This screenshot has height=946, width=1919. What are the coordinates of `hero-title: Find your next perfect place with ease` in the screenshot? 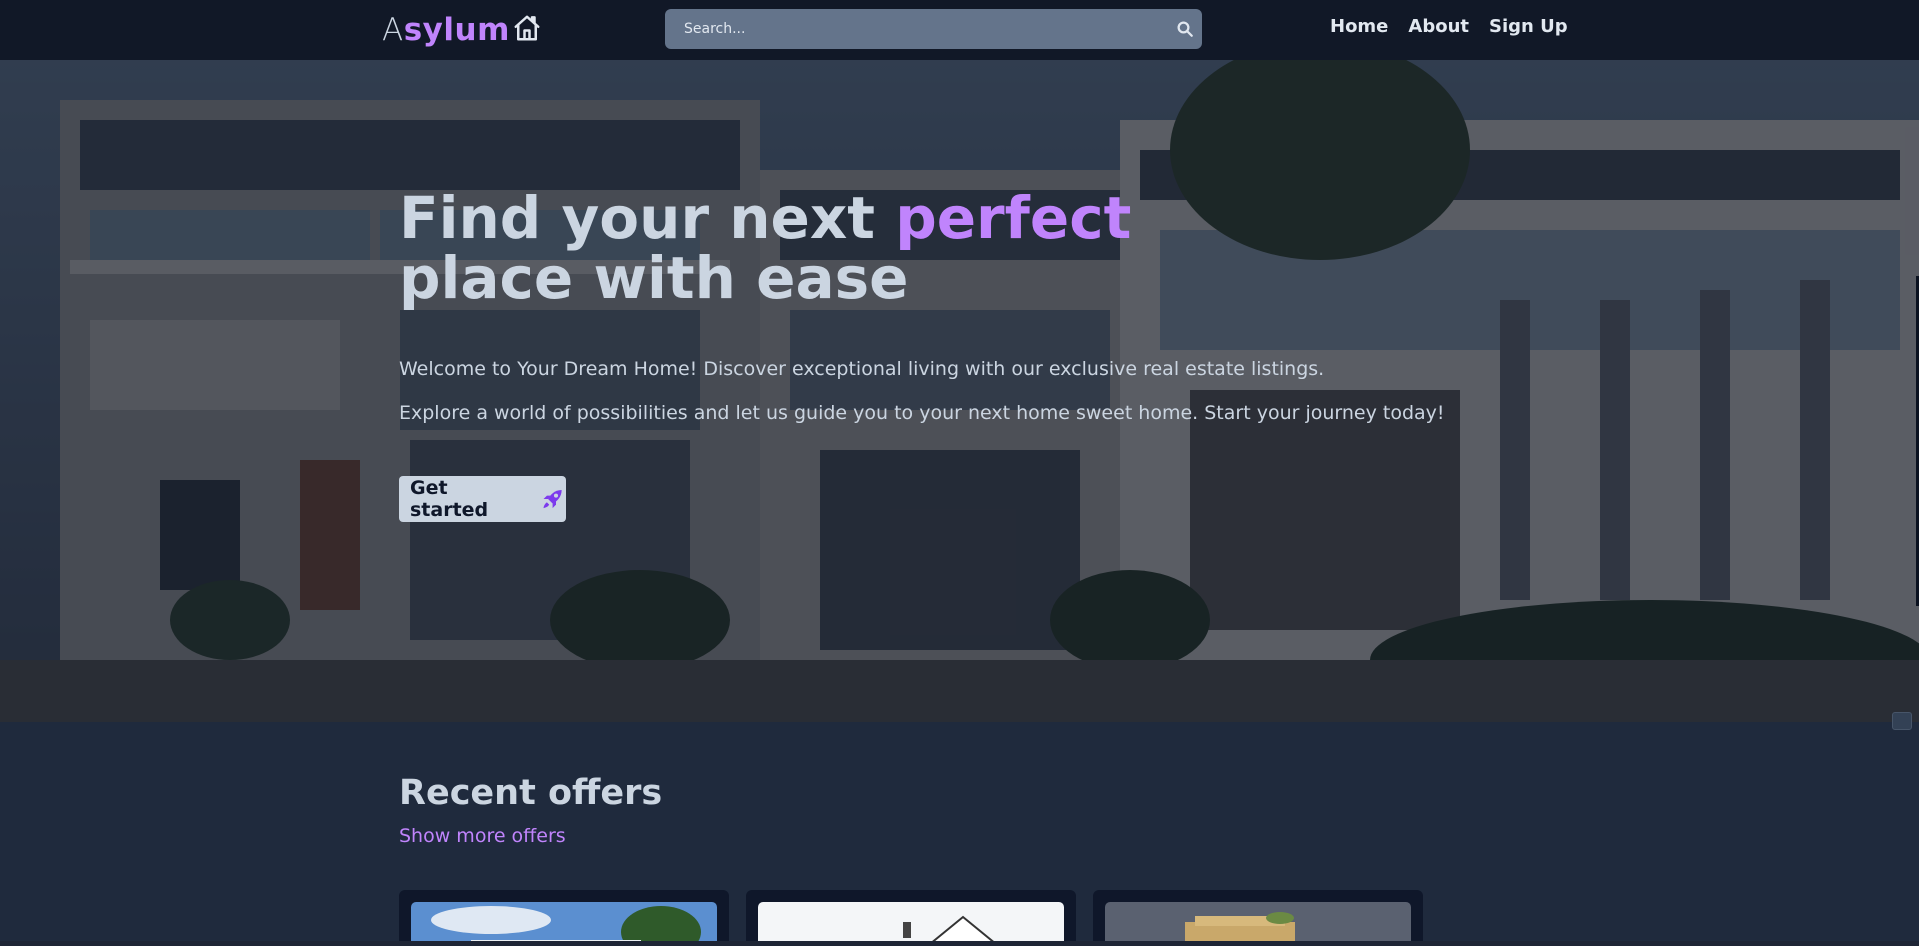 It's located at (799, 248).